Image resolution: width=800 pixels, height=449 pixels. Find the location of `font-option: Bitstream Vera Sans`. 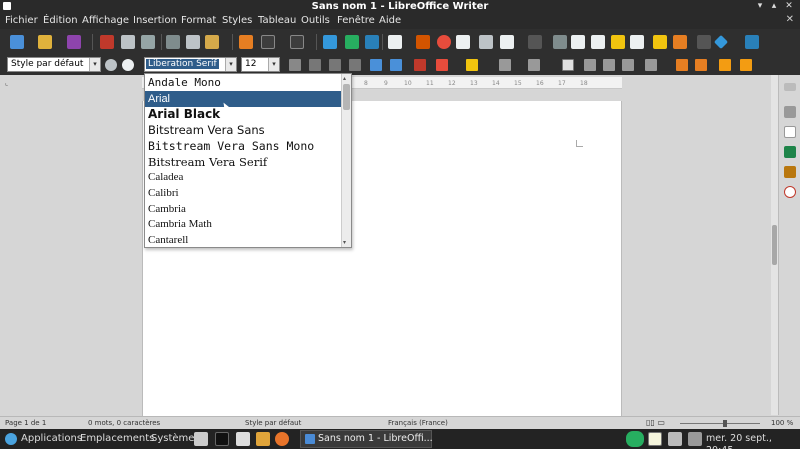

font-option: Bitstream Vera Sans is located at coordinates (243, 130).